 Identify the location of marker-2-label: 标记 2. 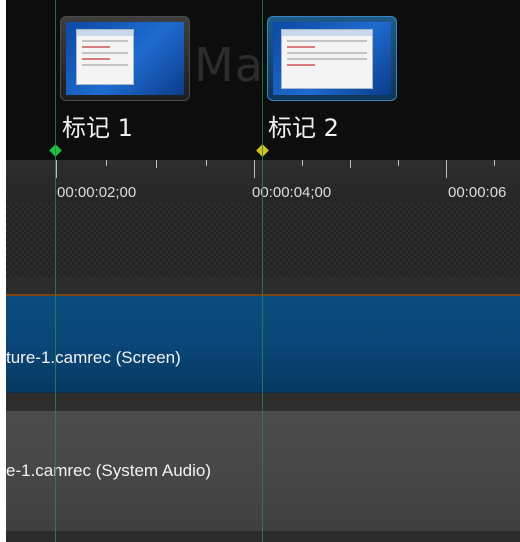
(303, 125).